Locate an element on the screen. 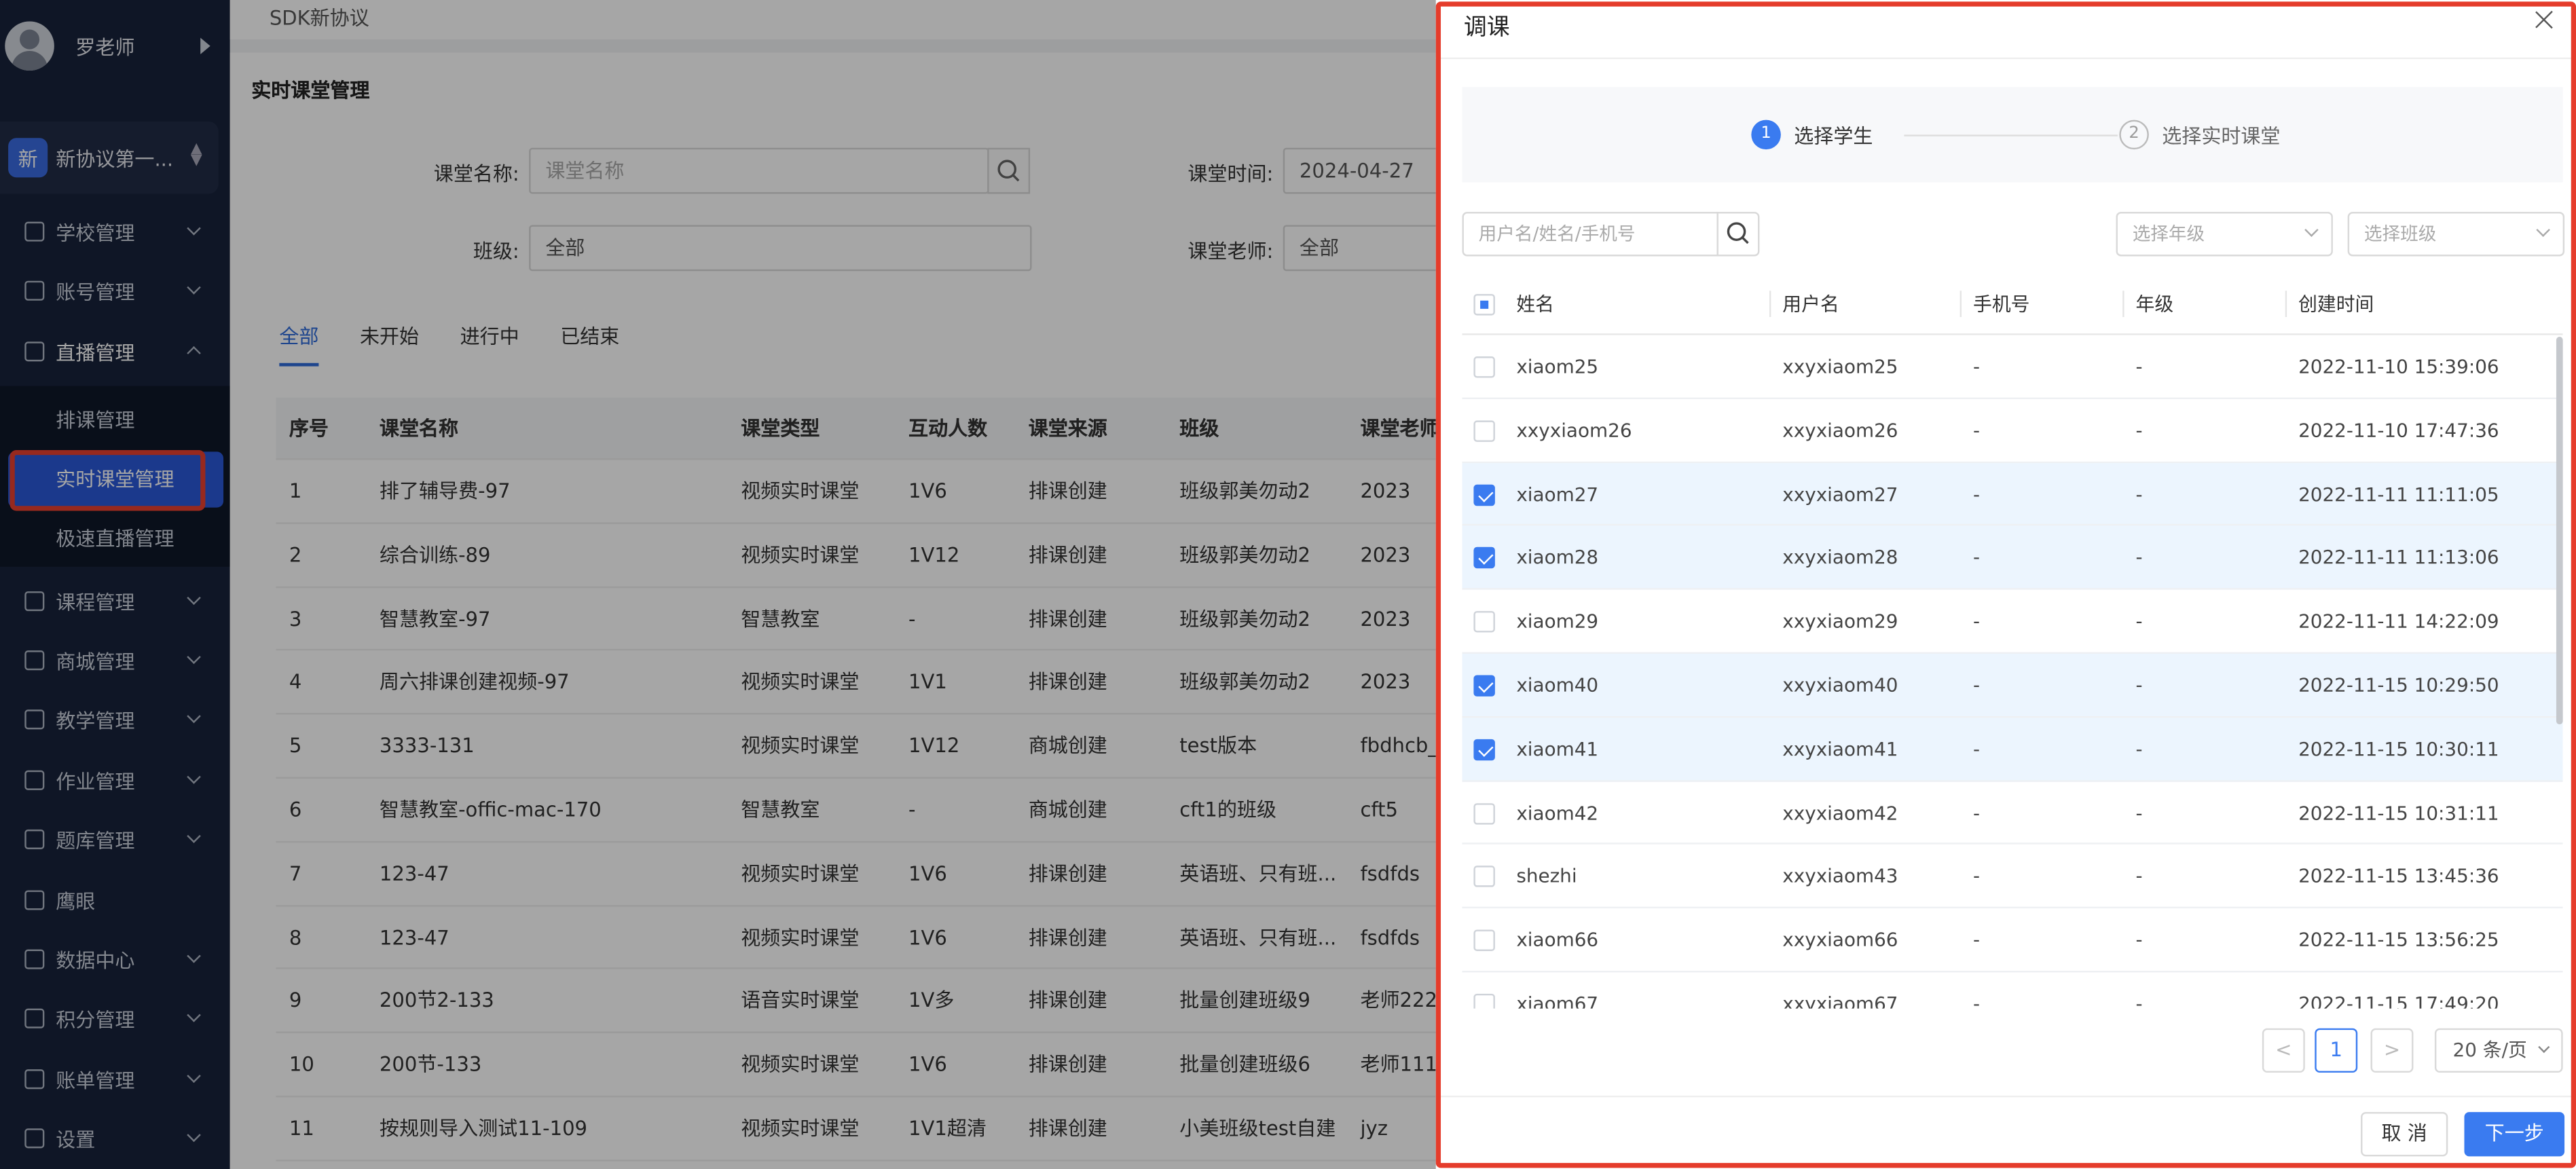 The height and width of the screenshot is (1169, 2576). page-size-label: 20 条/页 is located at coordinates (2489, 1050).